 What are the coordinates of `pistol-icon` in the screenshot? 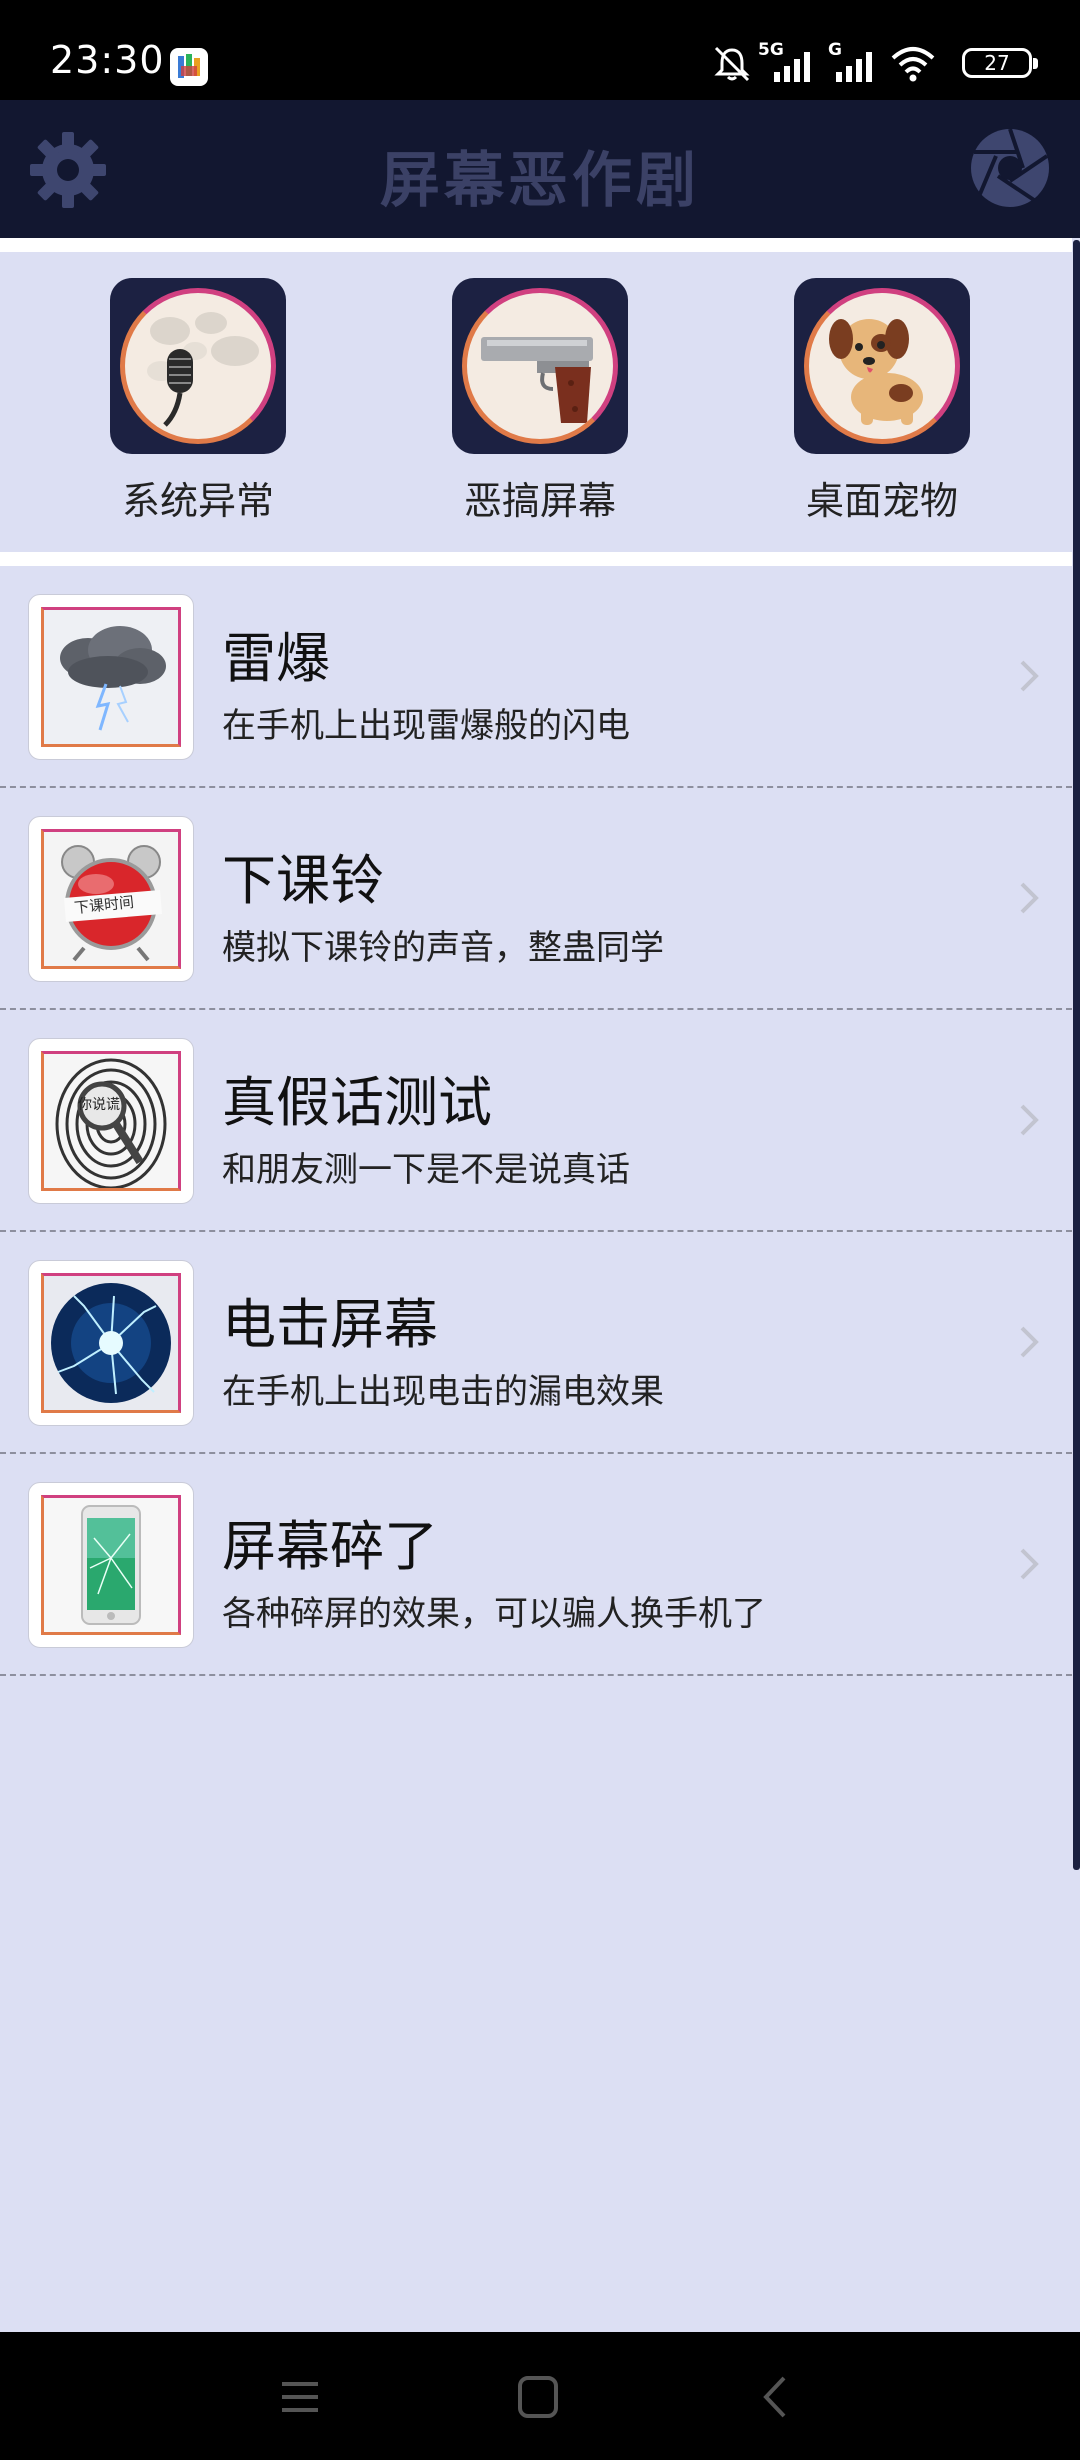 It's located at (540, 366).